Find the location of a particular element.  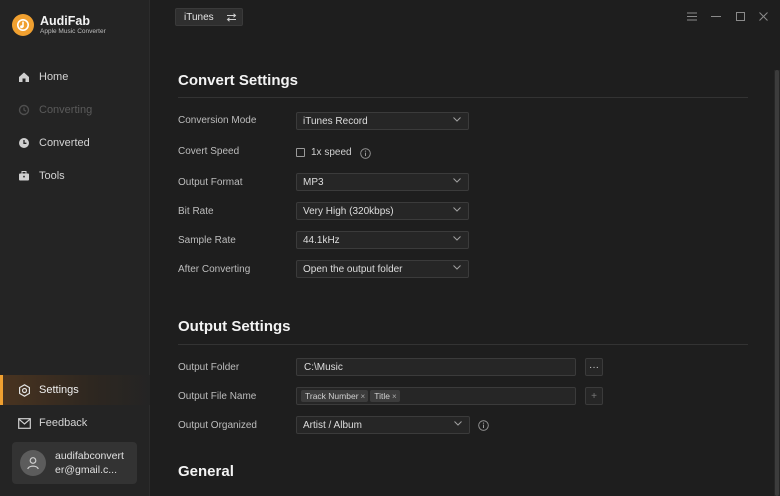

output-folder-label: Output Folder is located at coordinates (209, 367).